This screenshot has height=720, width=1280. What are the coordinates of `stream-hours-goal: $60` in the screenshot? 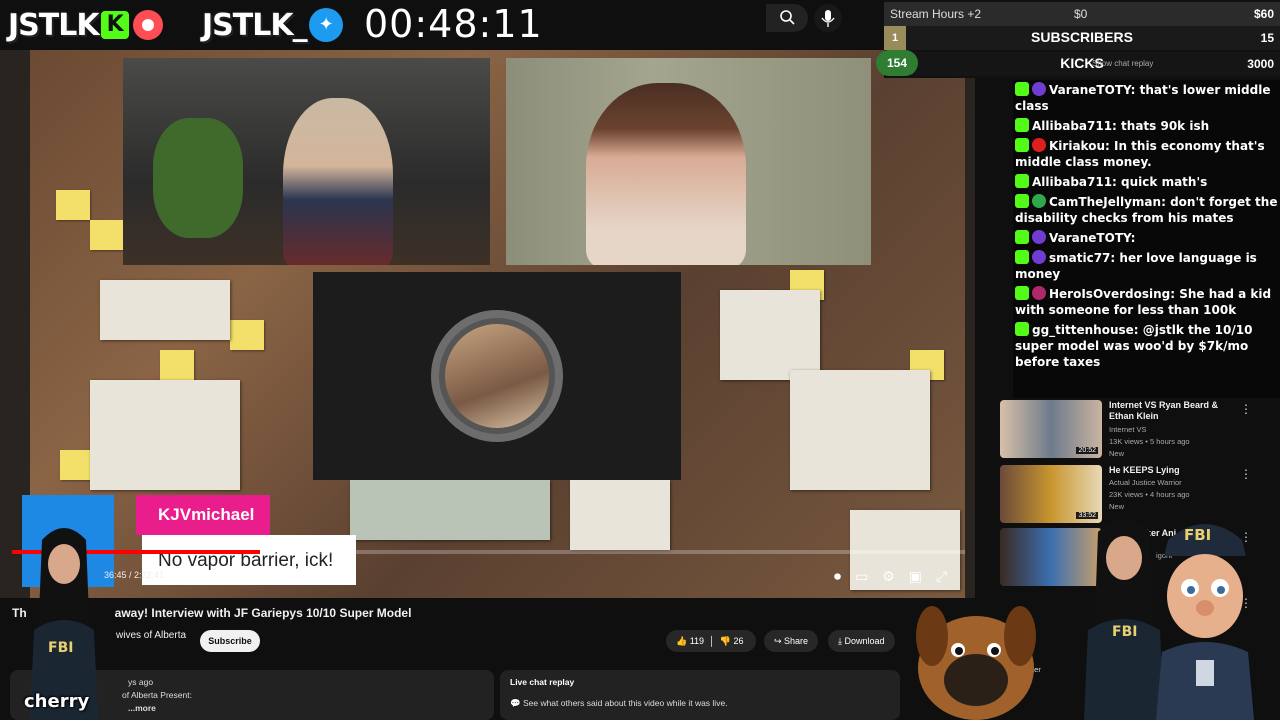 It's located at (1263, 14).